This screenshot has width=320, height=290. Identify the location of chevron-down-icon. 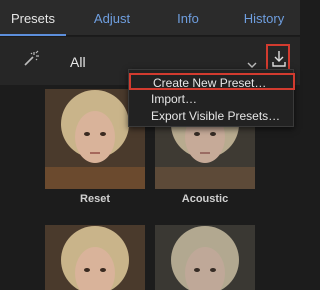
(252, 62).